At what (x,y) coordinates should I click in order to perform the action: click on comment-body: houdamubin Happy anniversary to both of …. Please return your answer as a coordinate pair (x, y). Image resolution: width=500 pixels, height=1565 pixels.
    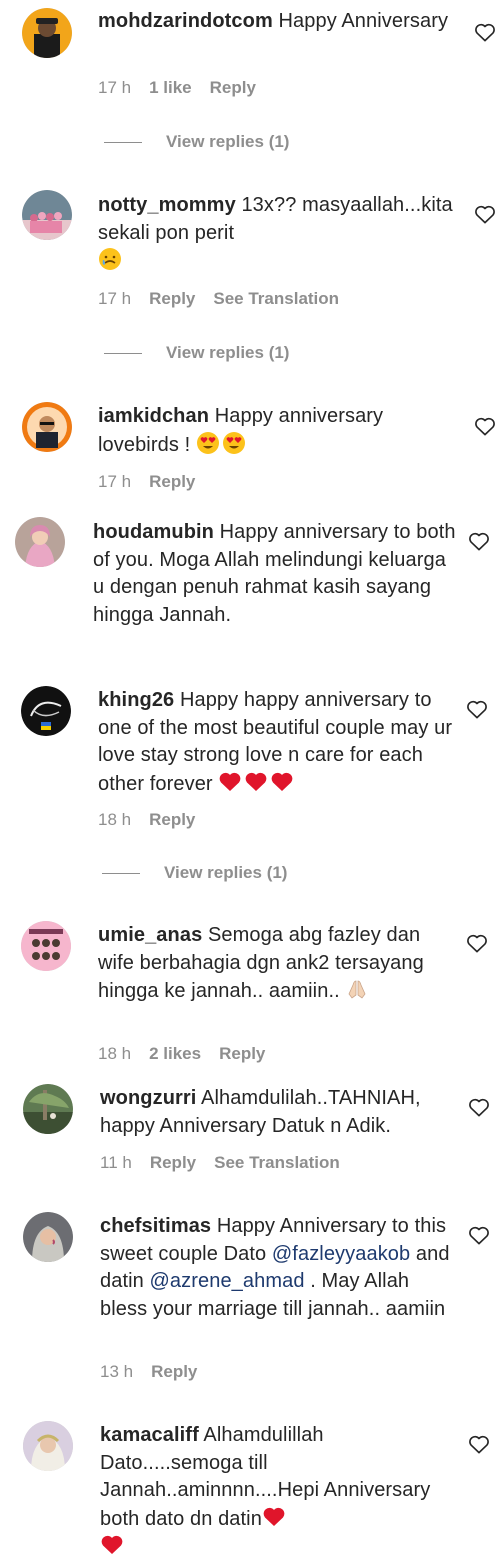
    Looking at the image, I should click on (275, 574).